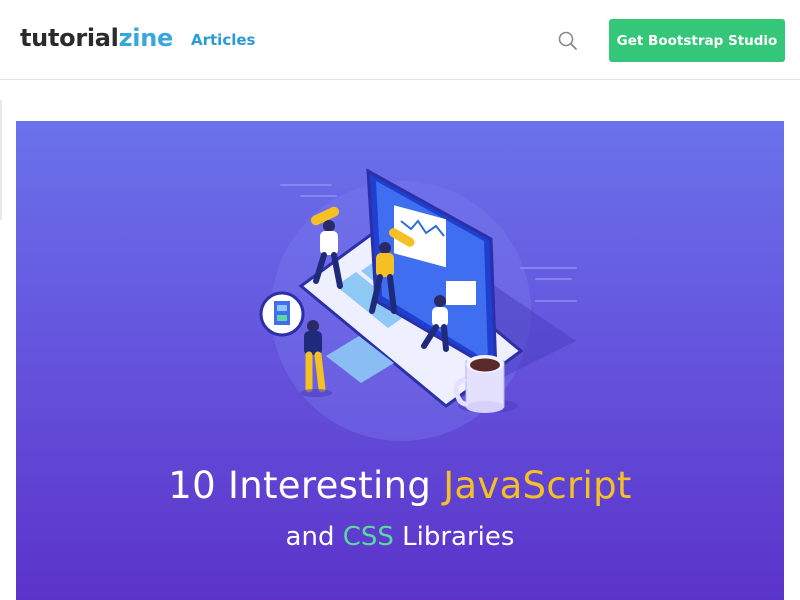  What do you see at coordinates (697, 40) in the screenshot?
I see `get-bootstrap-studio-button: Get Bootstrap Studio` at bounding box center [697, 40].